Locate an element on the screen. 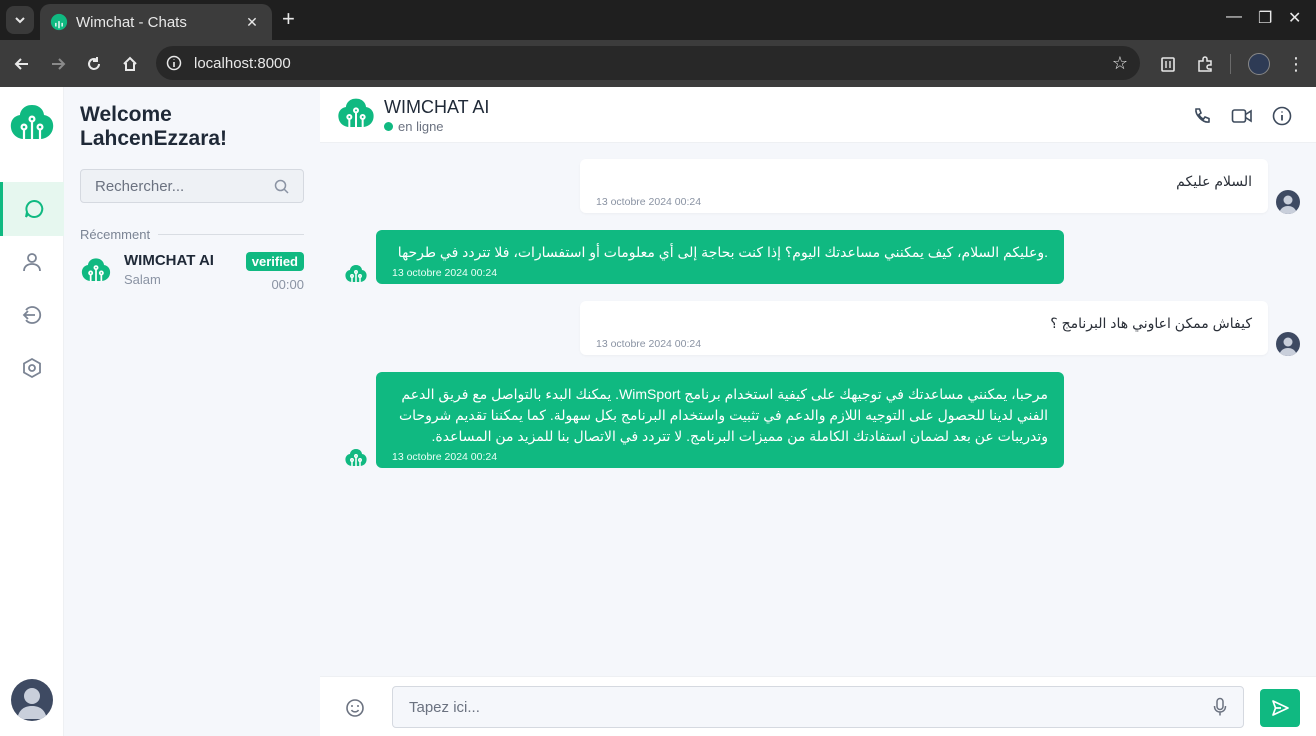  settings-hexagon-icon is located at coordinates (32, 368).